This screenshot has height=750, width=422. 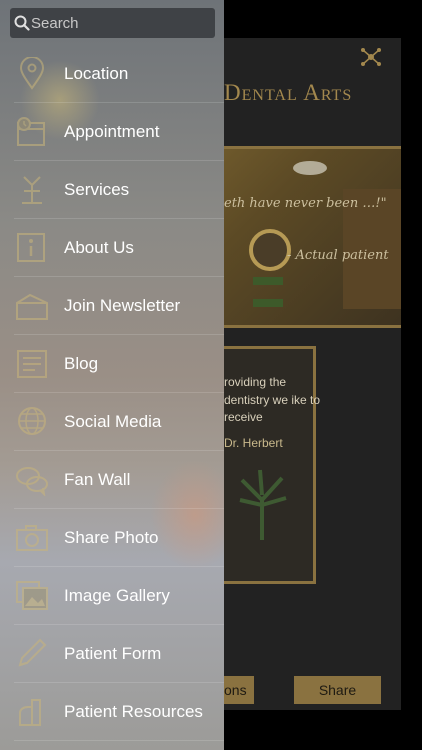 What do you see at coordinates (32, 306) in the screenshot?
I see `mailbox-icon` at bounding box center [32, 306].